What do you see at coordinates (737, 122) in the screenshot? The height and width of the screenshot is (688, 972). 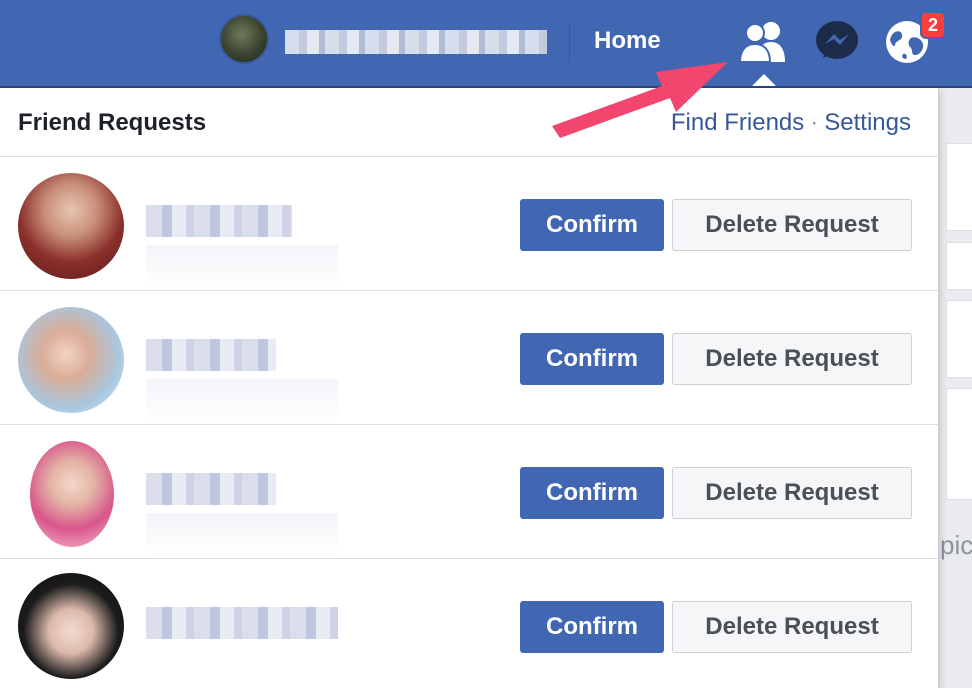 I see `find-friends-link: Find Friends` at bounding box center [737, 122].